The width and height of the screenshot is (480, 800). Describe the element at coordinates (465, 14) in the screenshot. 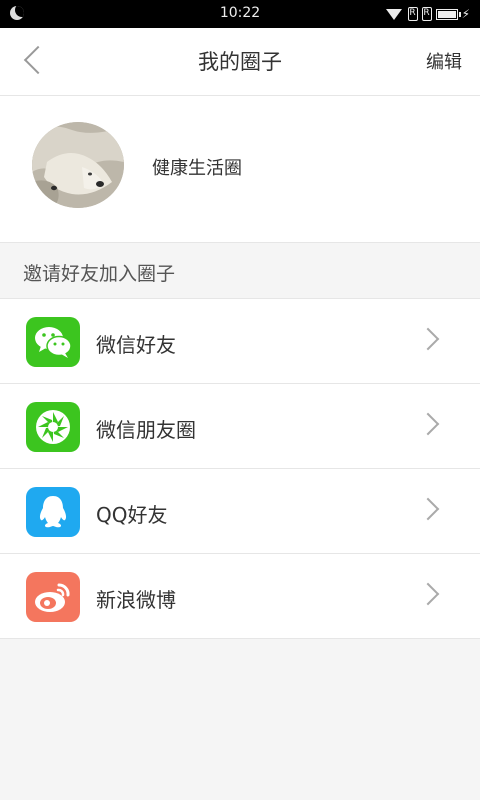

I see `charging-icon: ⚡` at that location.